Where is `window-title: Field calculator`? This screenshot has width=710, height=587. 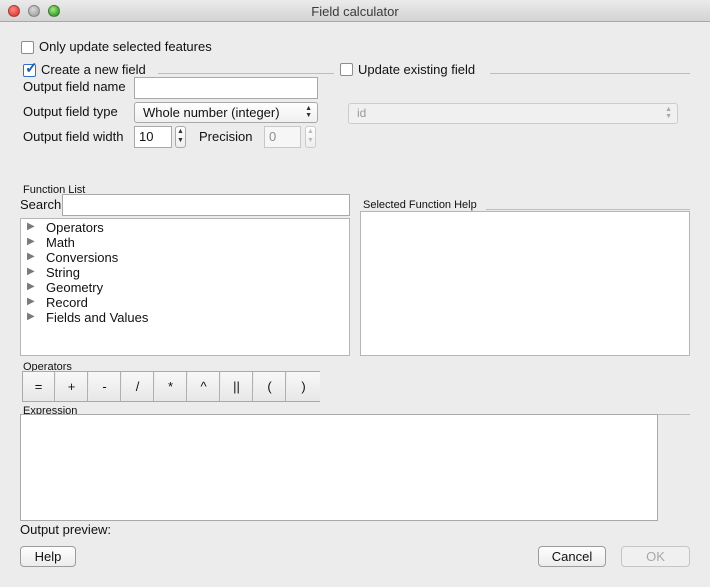 window-title: Field calculator is located at coordinates (355, 11).